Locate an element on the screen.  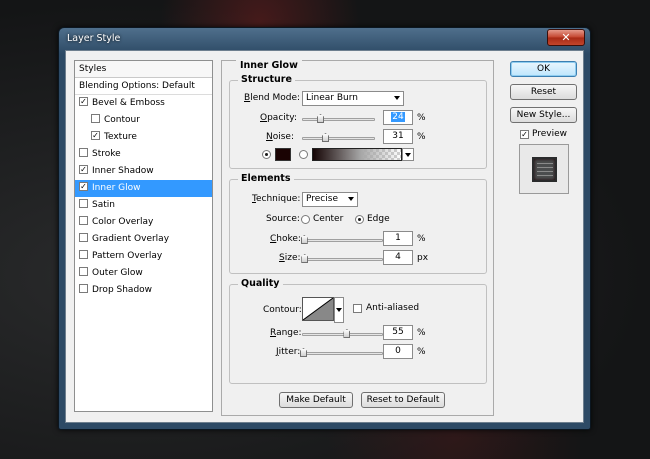
contour-preview is located at coordinates (318, 309).